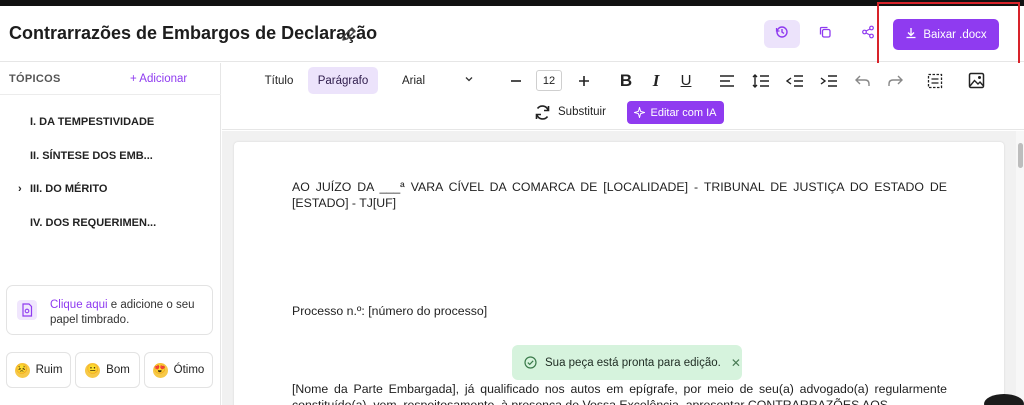 The width and height of the screenshot is (1024, 405). What do you see at coordinates (110, 79) in the screenshot?
I see `sidebar-header: TÓPICOS + Adicionar` at bounding box center [110, 79].